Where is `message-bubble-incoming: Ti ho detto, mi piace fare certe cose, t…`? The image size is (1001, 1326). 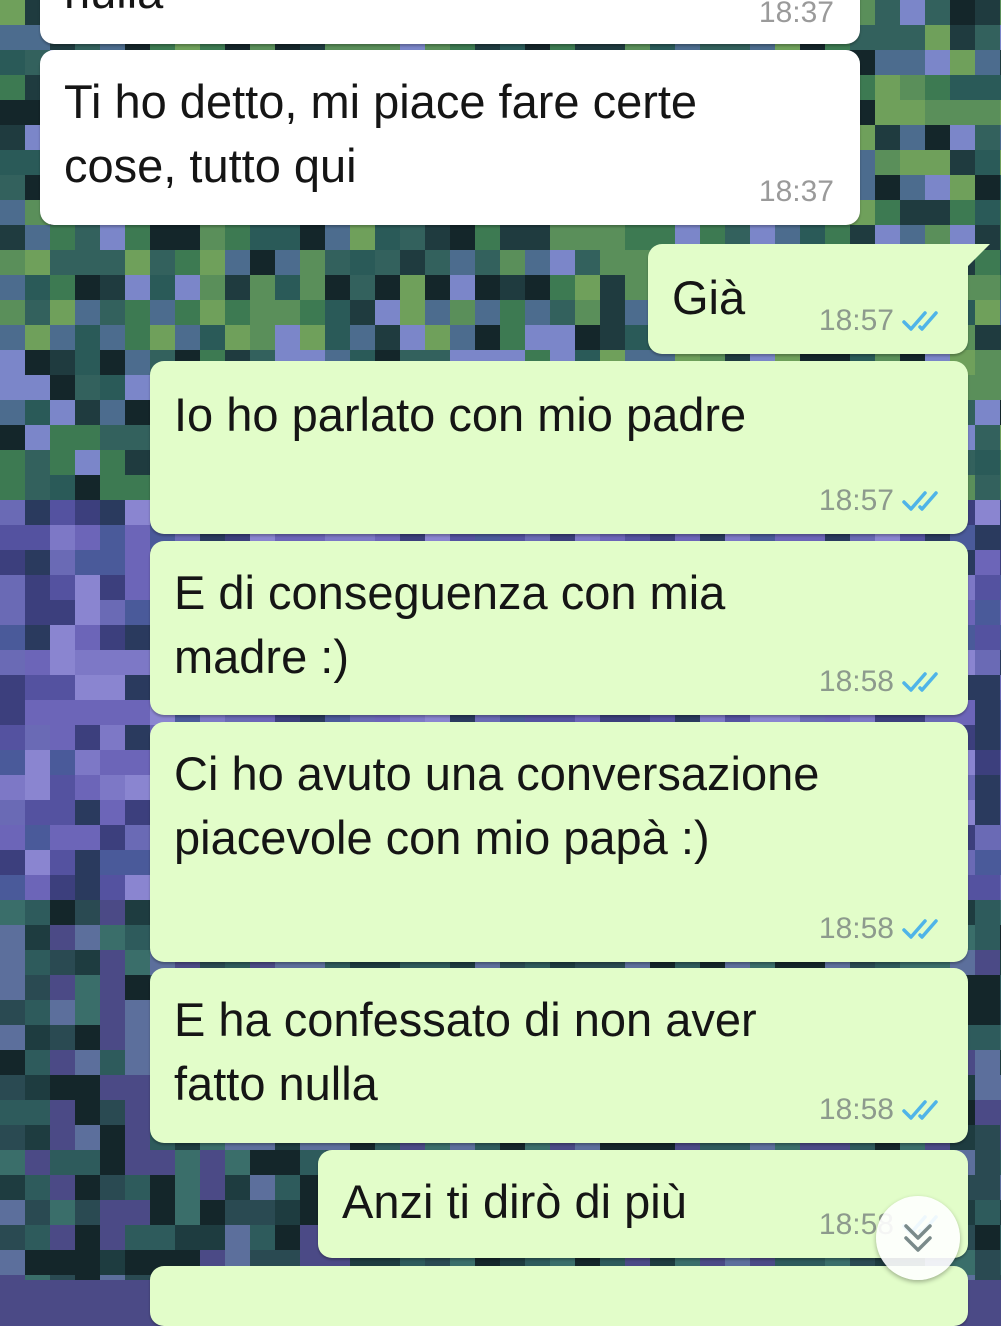
message-bubble-incoming: Ti ho detto, mi piace fare certe cose, t… is located at coordinates (450, 137).